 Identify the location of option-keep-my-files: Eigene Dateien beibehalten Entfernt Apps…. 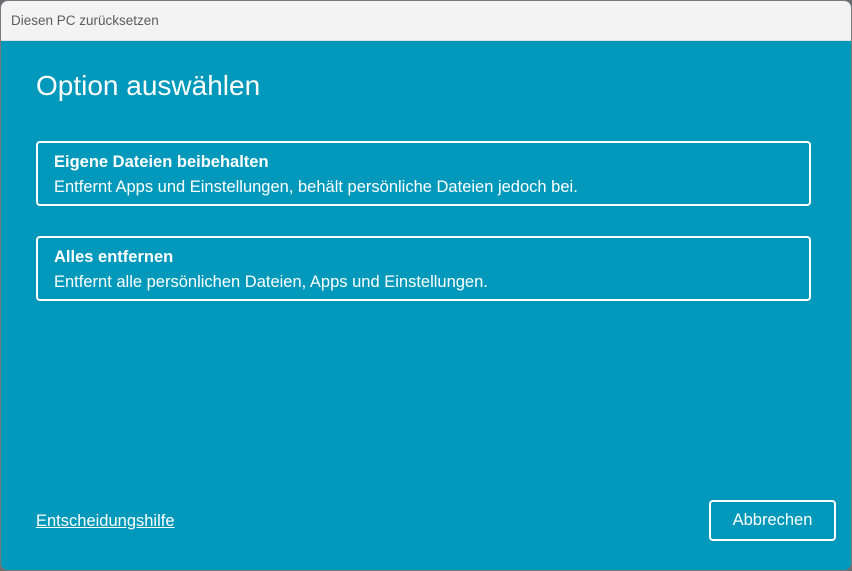
(423, 173).